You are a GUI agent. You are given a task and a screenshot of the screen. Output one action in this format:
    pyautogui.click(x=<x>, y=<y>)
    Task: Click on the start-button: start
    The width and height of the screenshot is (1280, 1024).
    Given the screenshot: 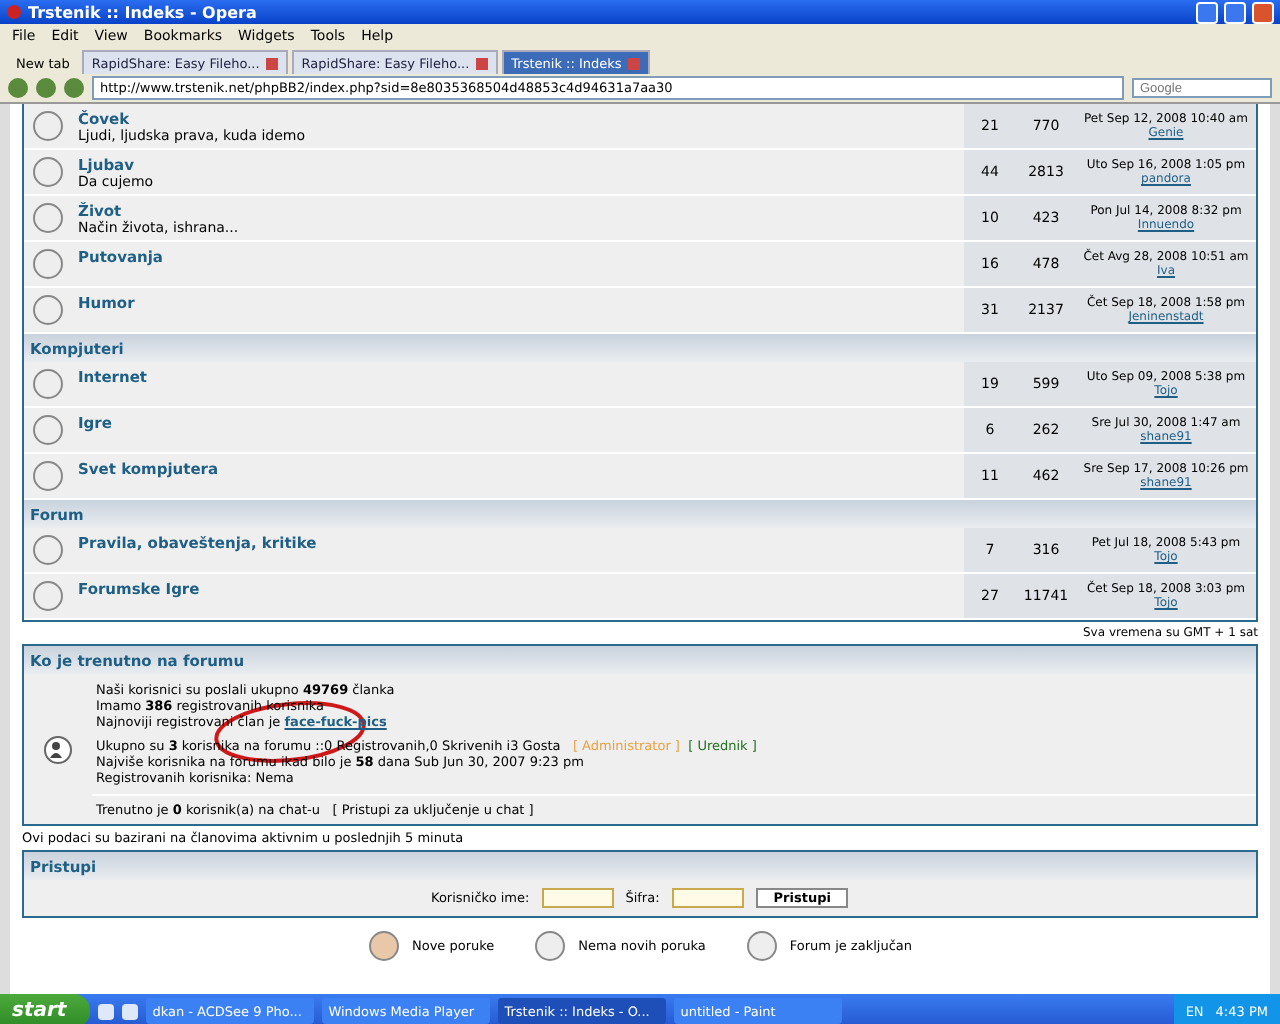 What is the action you would take?
    pyautogui.click(x=45, y=1009)
    